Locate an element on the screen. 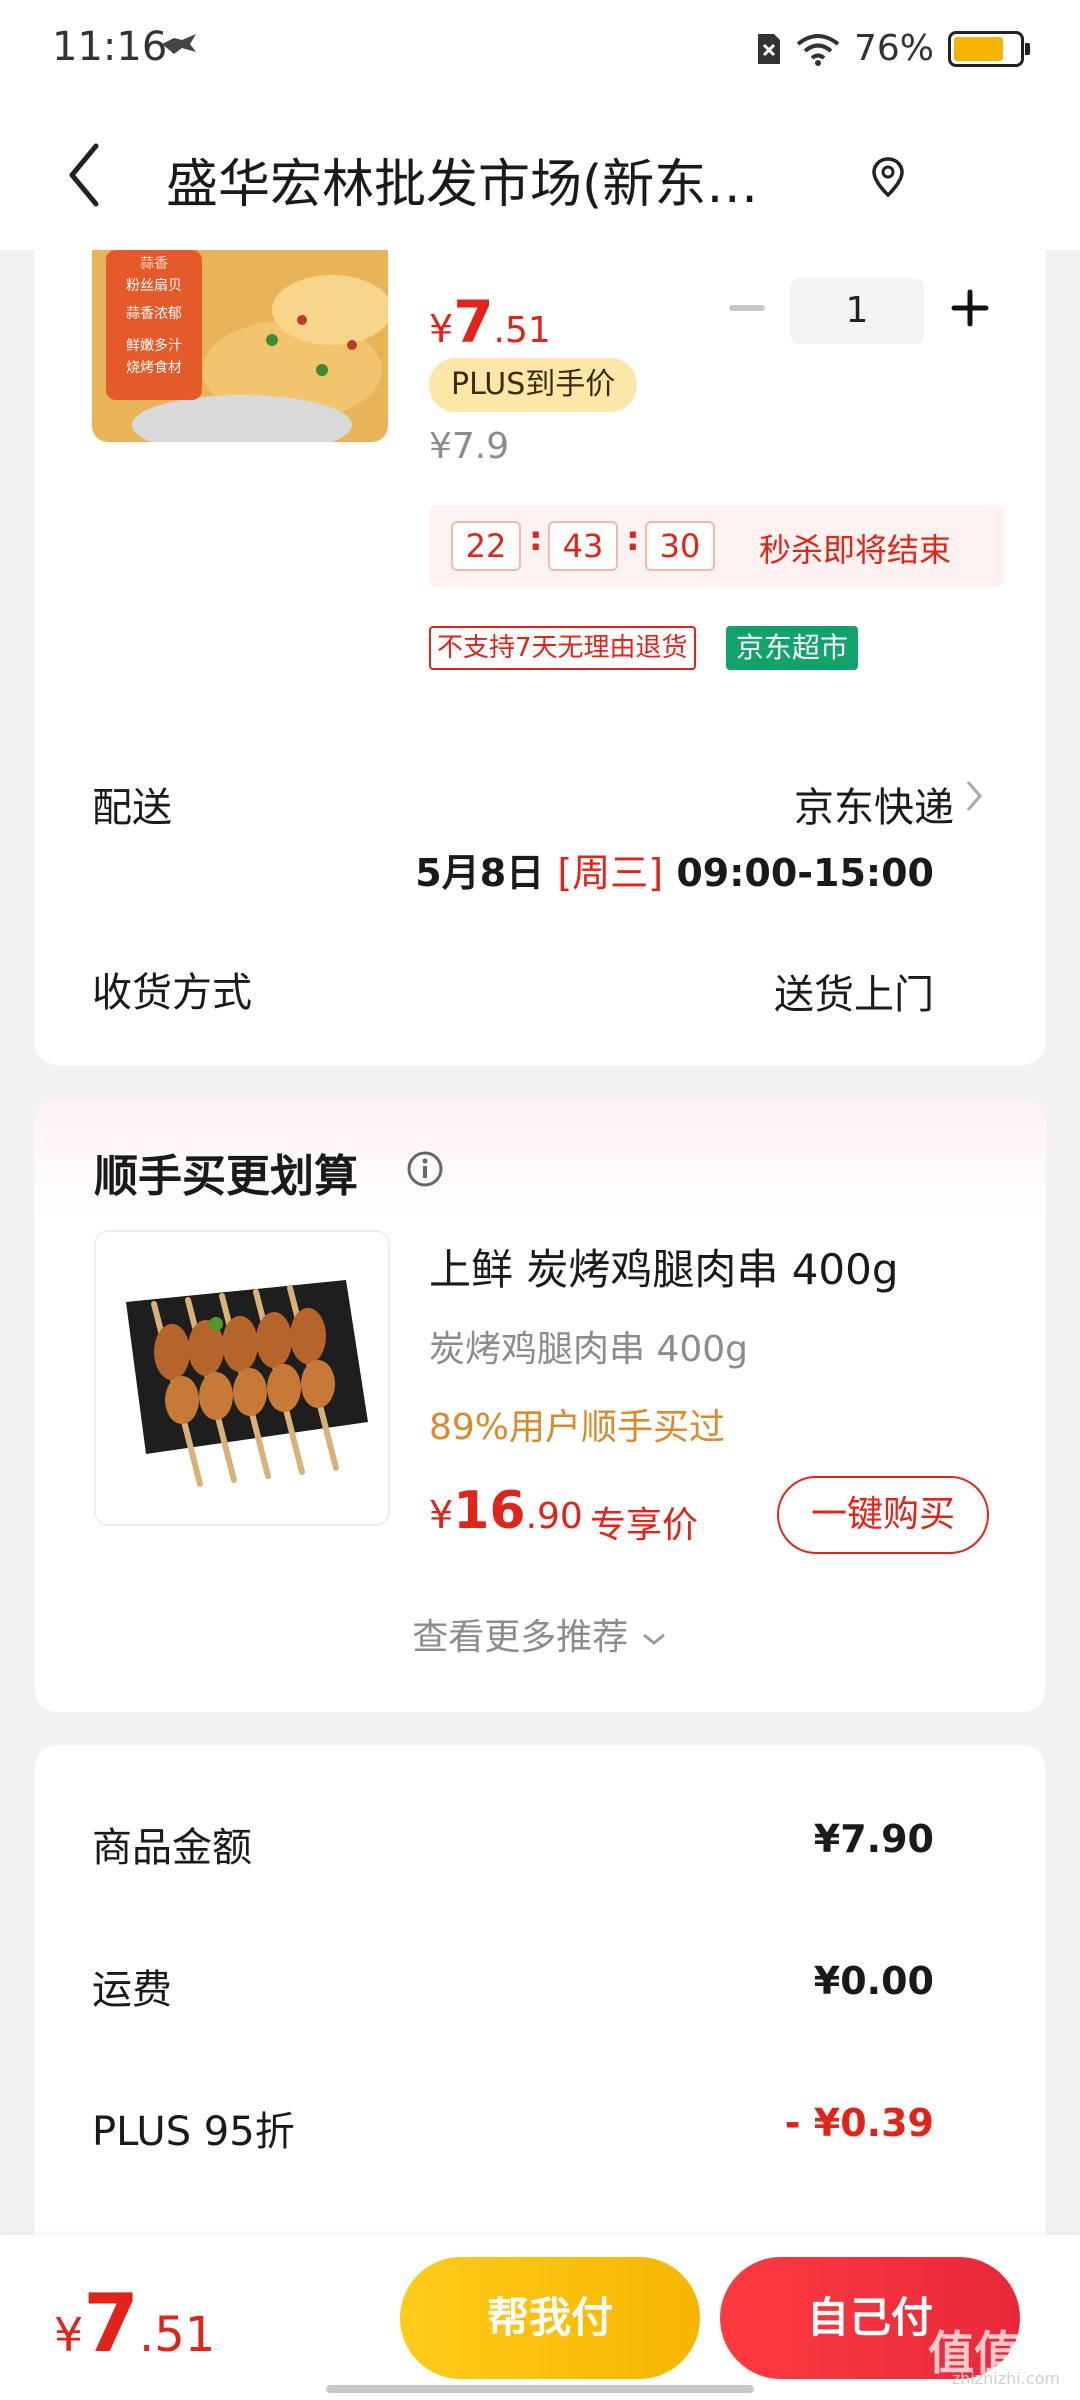  delivery-method: 京东快递 is located at coordinates (874, 804).